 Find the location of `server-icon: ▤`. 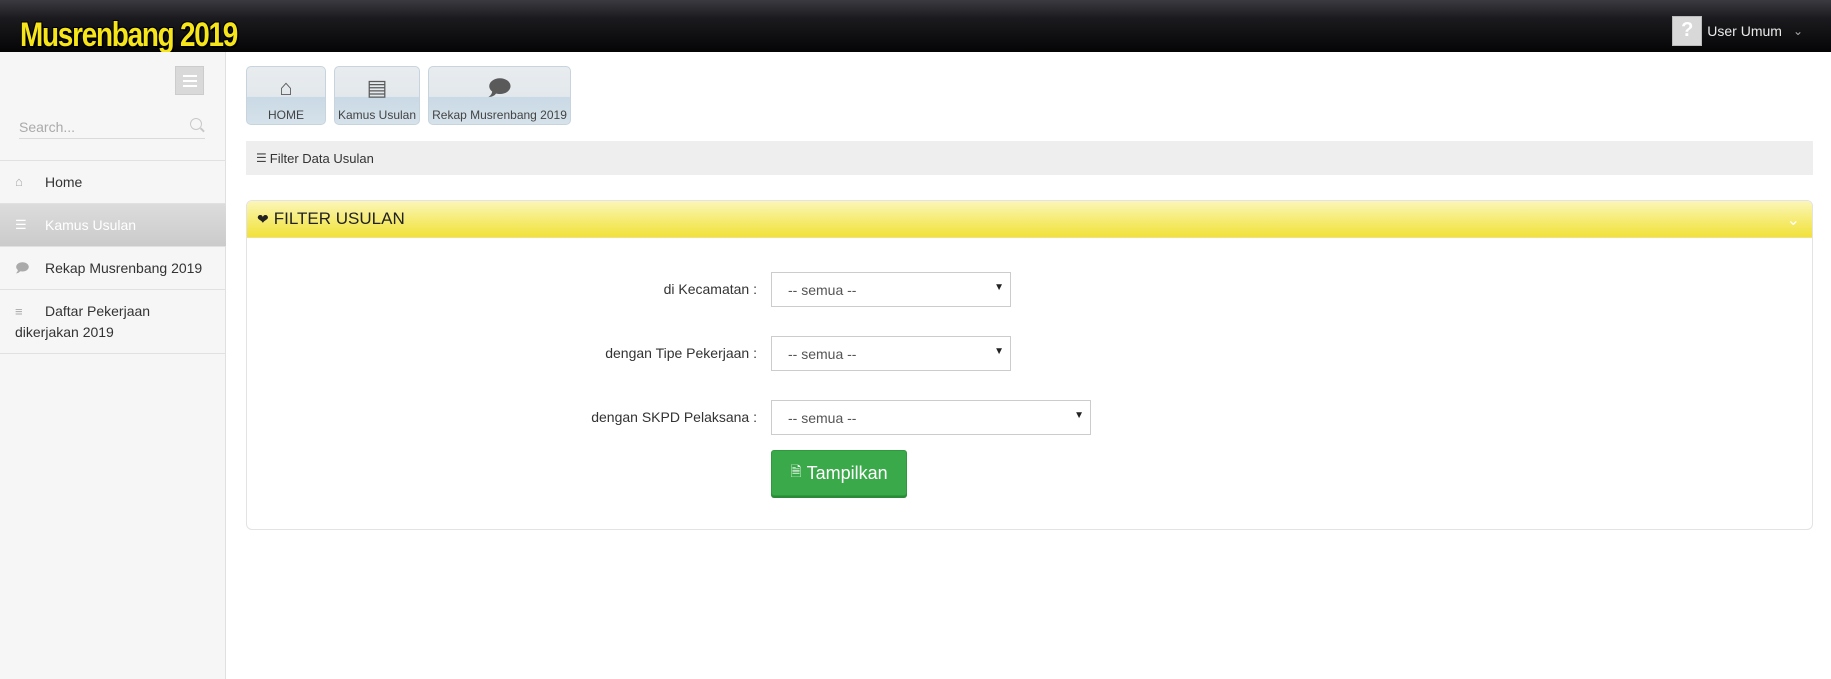

server-icon: ▤ is located at coordinates (377, 87).